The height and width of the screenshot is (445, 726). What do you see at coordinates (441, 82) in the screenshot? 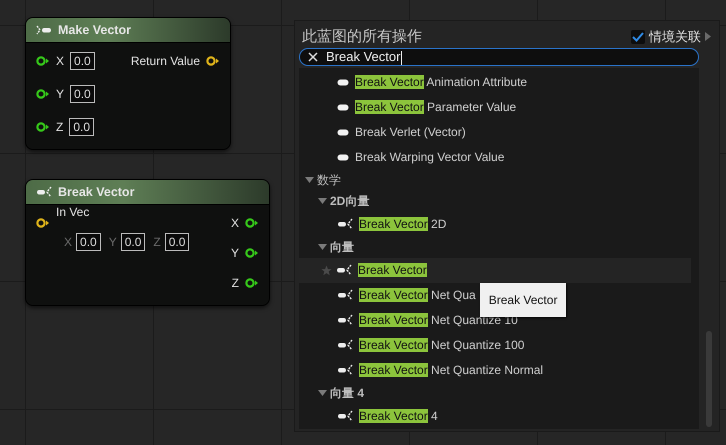
I see `action-label: Break Vector Animation Attribute` at bounding box center [441, 82].